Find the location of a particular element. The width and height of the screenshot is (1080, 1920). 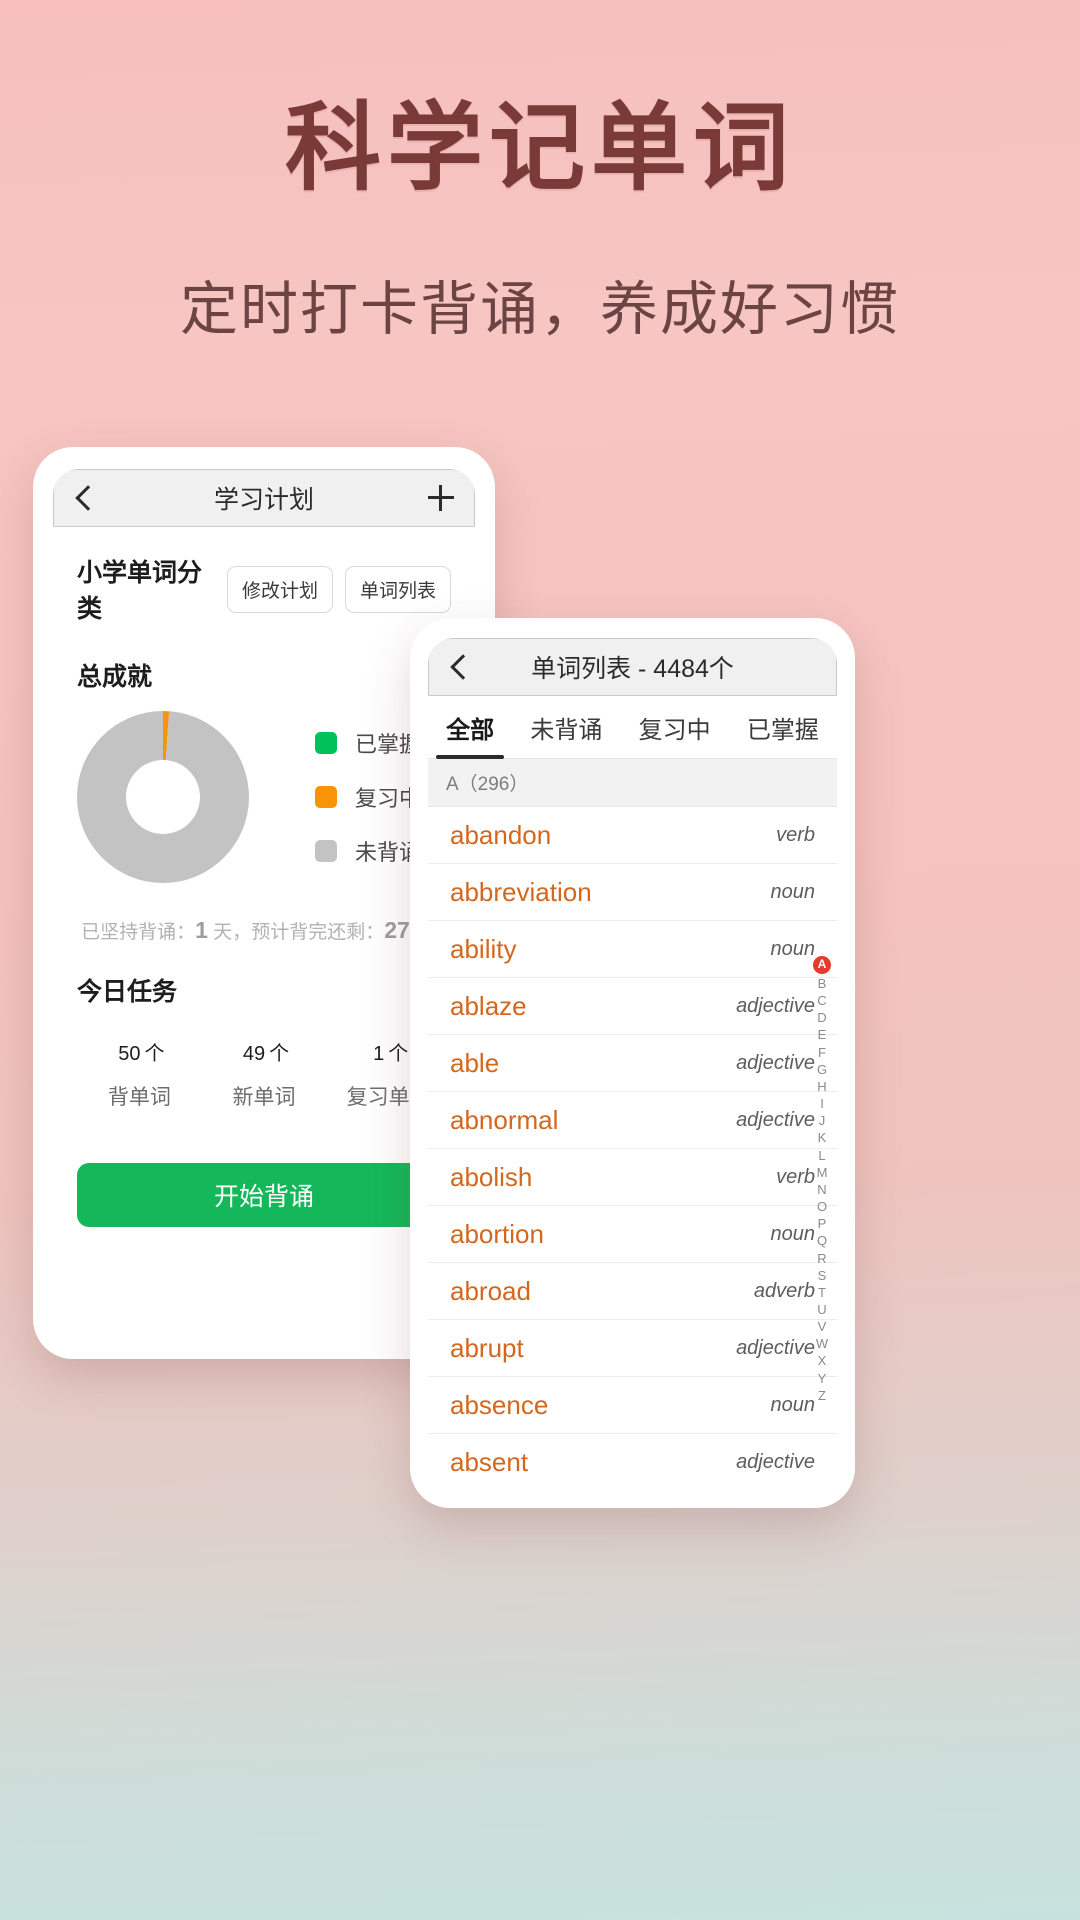

task-label-new: 新单词 is located at coordinates (264, 1097).